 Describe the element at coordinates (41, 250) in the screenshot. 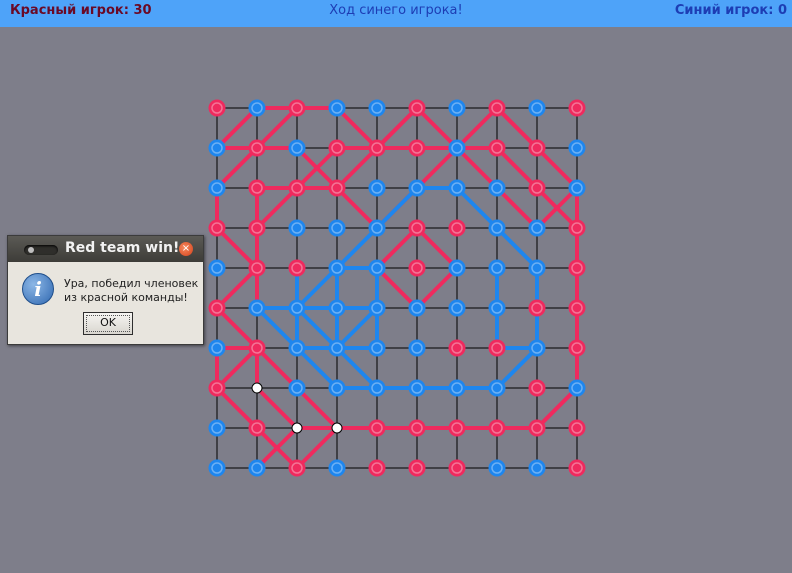

I see `window-menu-icon` at that location.